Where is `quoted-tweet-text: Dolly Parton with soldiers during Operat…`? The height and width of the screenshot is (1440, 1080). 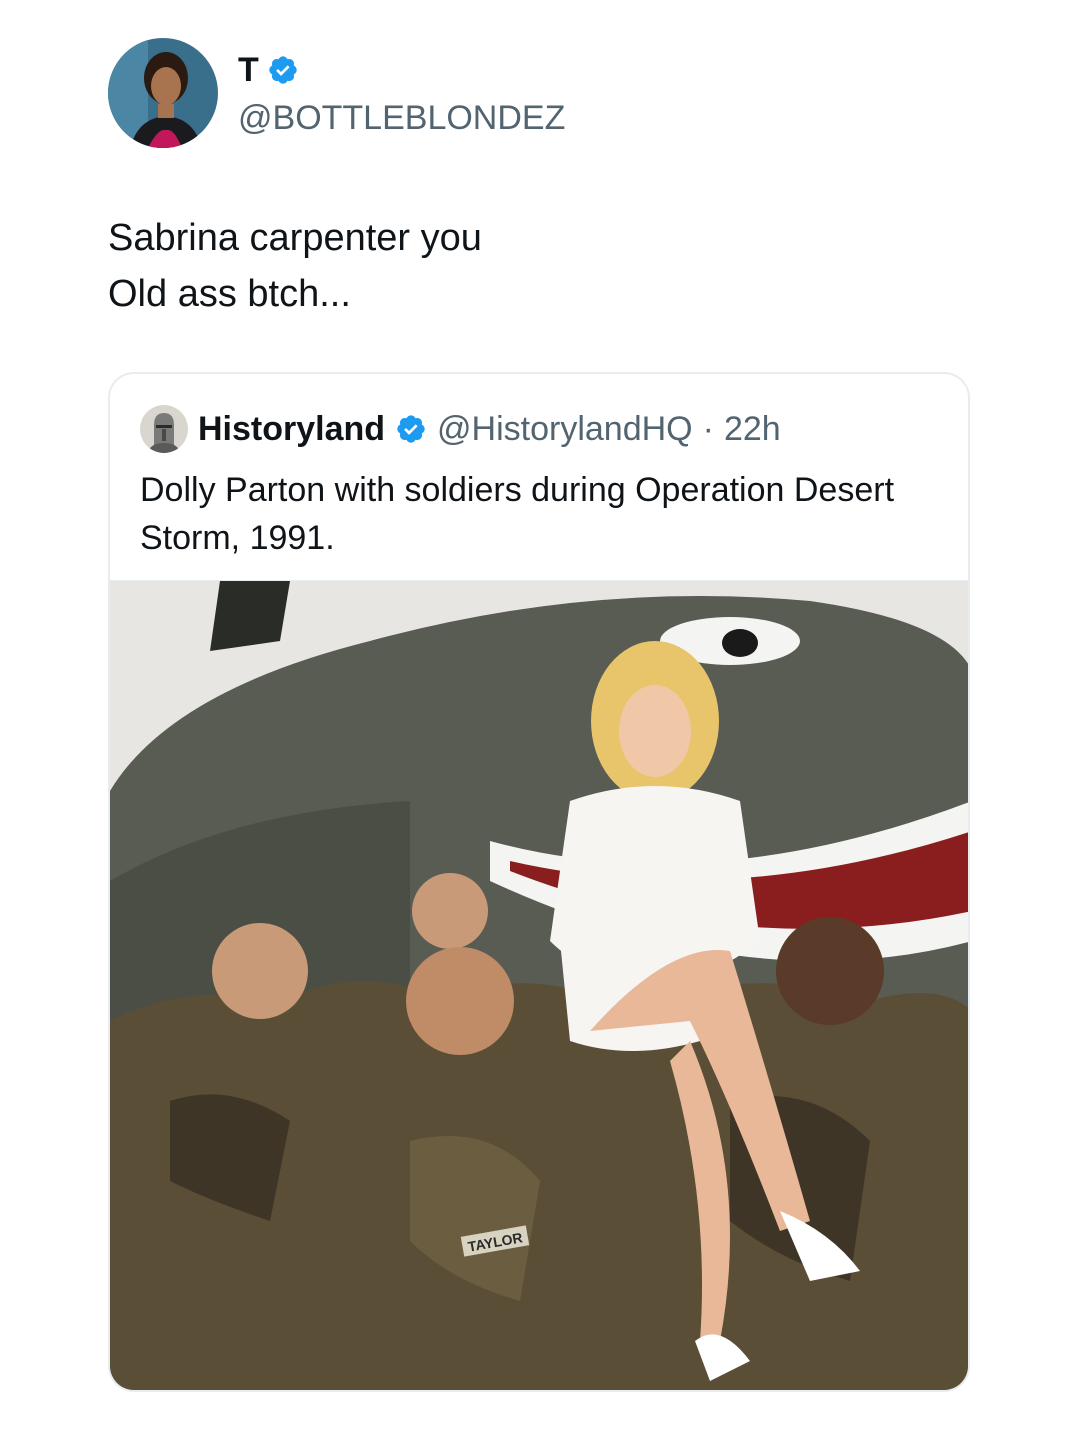
quoted-tweet-text: Dolly Parton with soldiers during Operat… is located at coordinates (517, 514).